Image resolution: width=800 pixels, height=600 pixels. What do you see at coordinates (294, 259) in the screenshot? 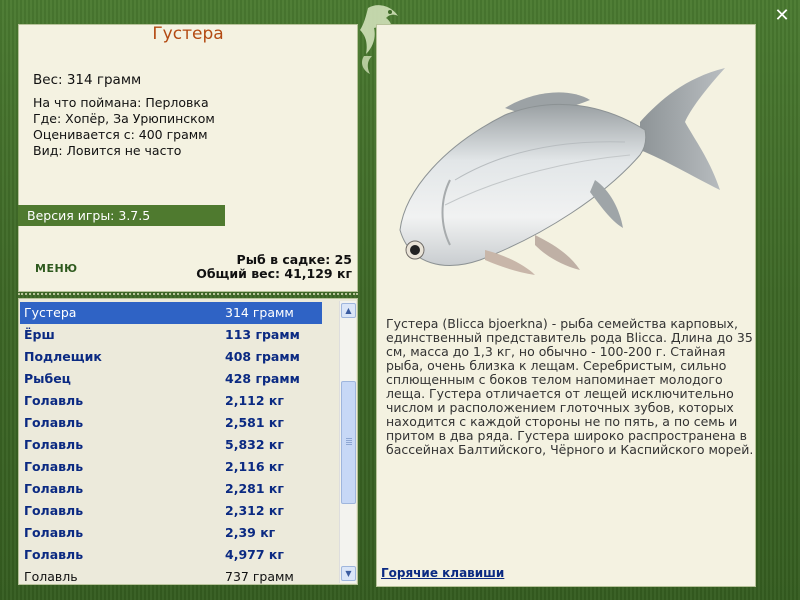
I see `fish-count: Рыб в садке: 25` at bounding box center [294, 259].